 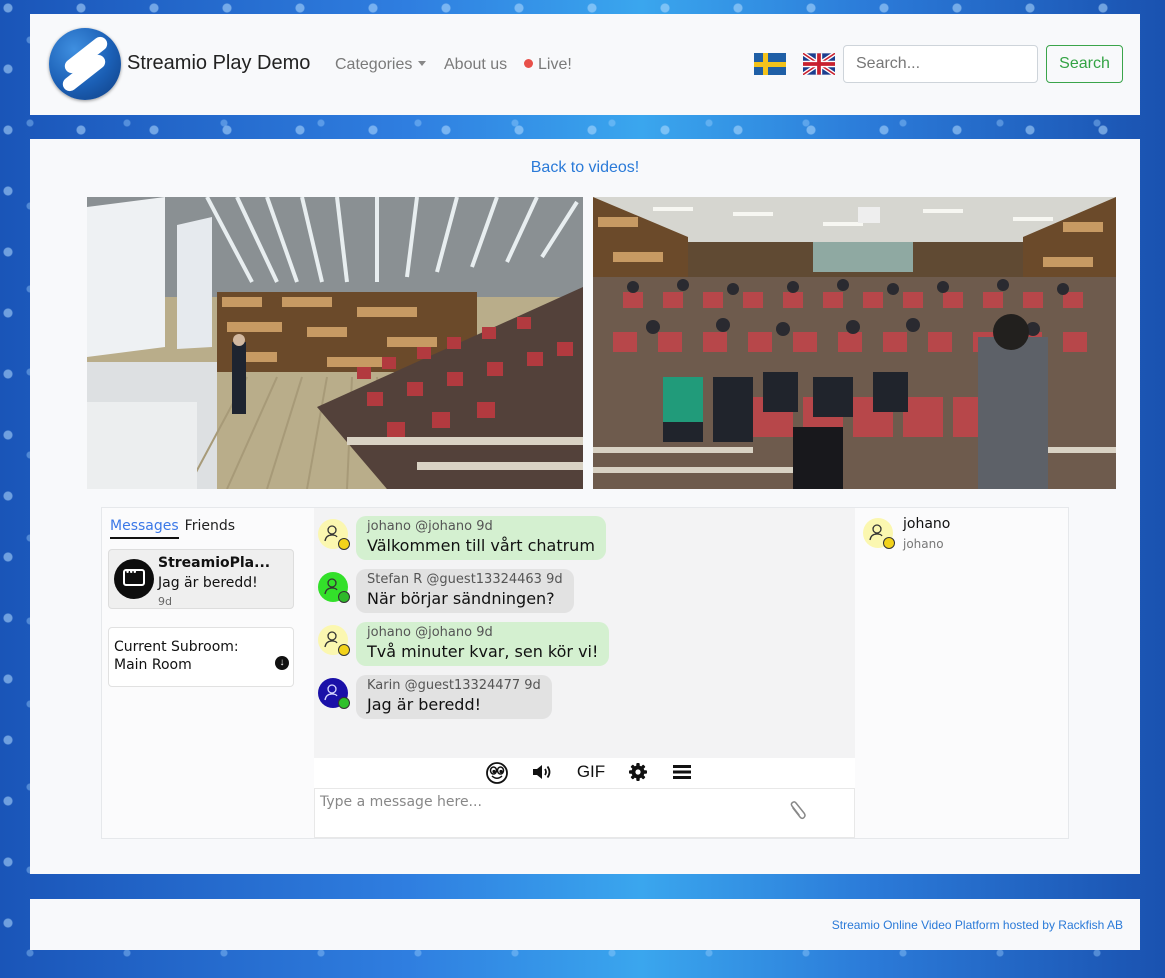 I want to click on lecture-hall-image, so click(x=335, y=343).